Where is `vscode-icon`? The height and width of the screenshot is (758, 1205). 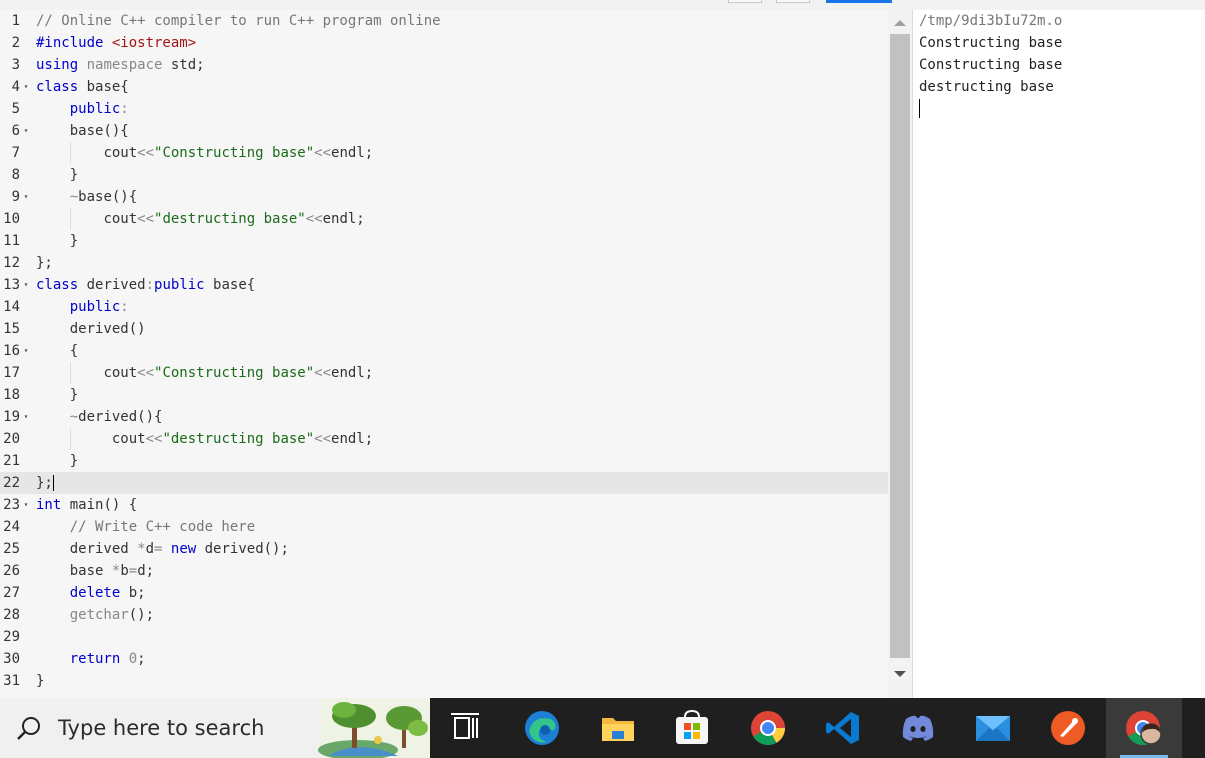
vscode-icon is located at coordinates (843, 728).